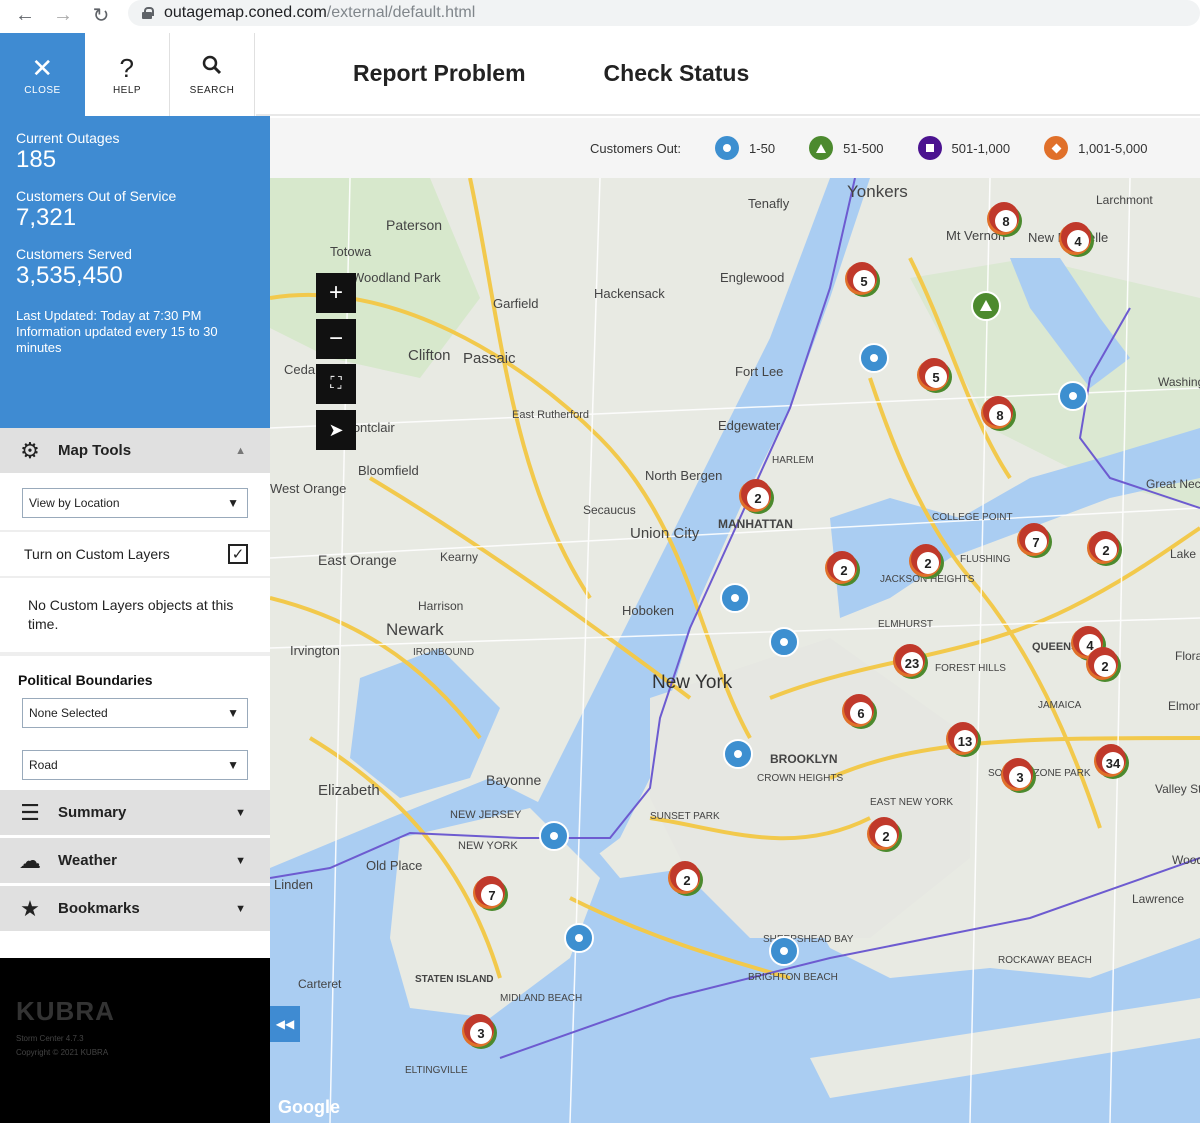 This screenshot has height=1123, width=1200. Describe the element at coordinates (1173, 484) in the screenshot. I see `map-place-label: Great Neck` at that location.